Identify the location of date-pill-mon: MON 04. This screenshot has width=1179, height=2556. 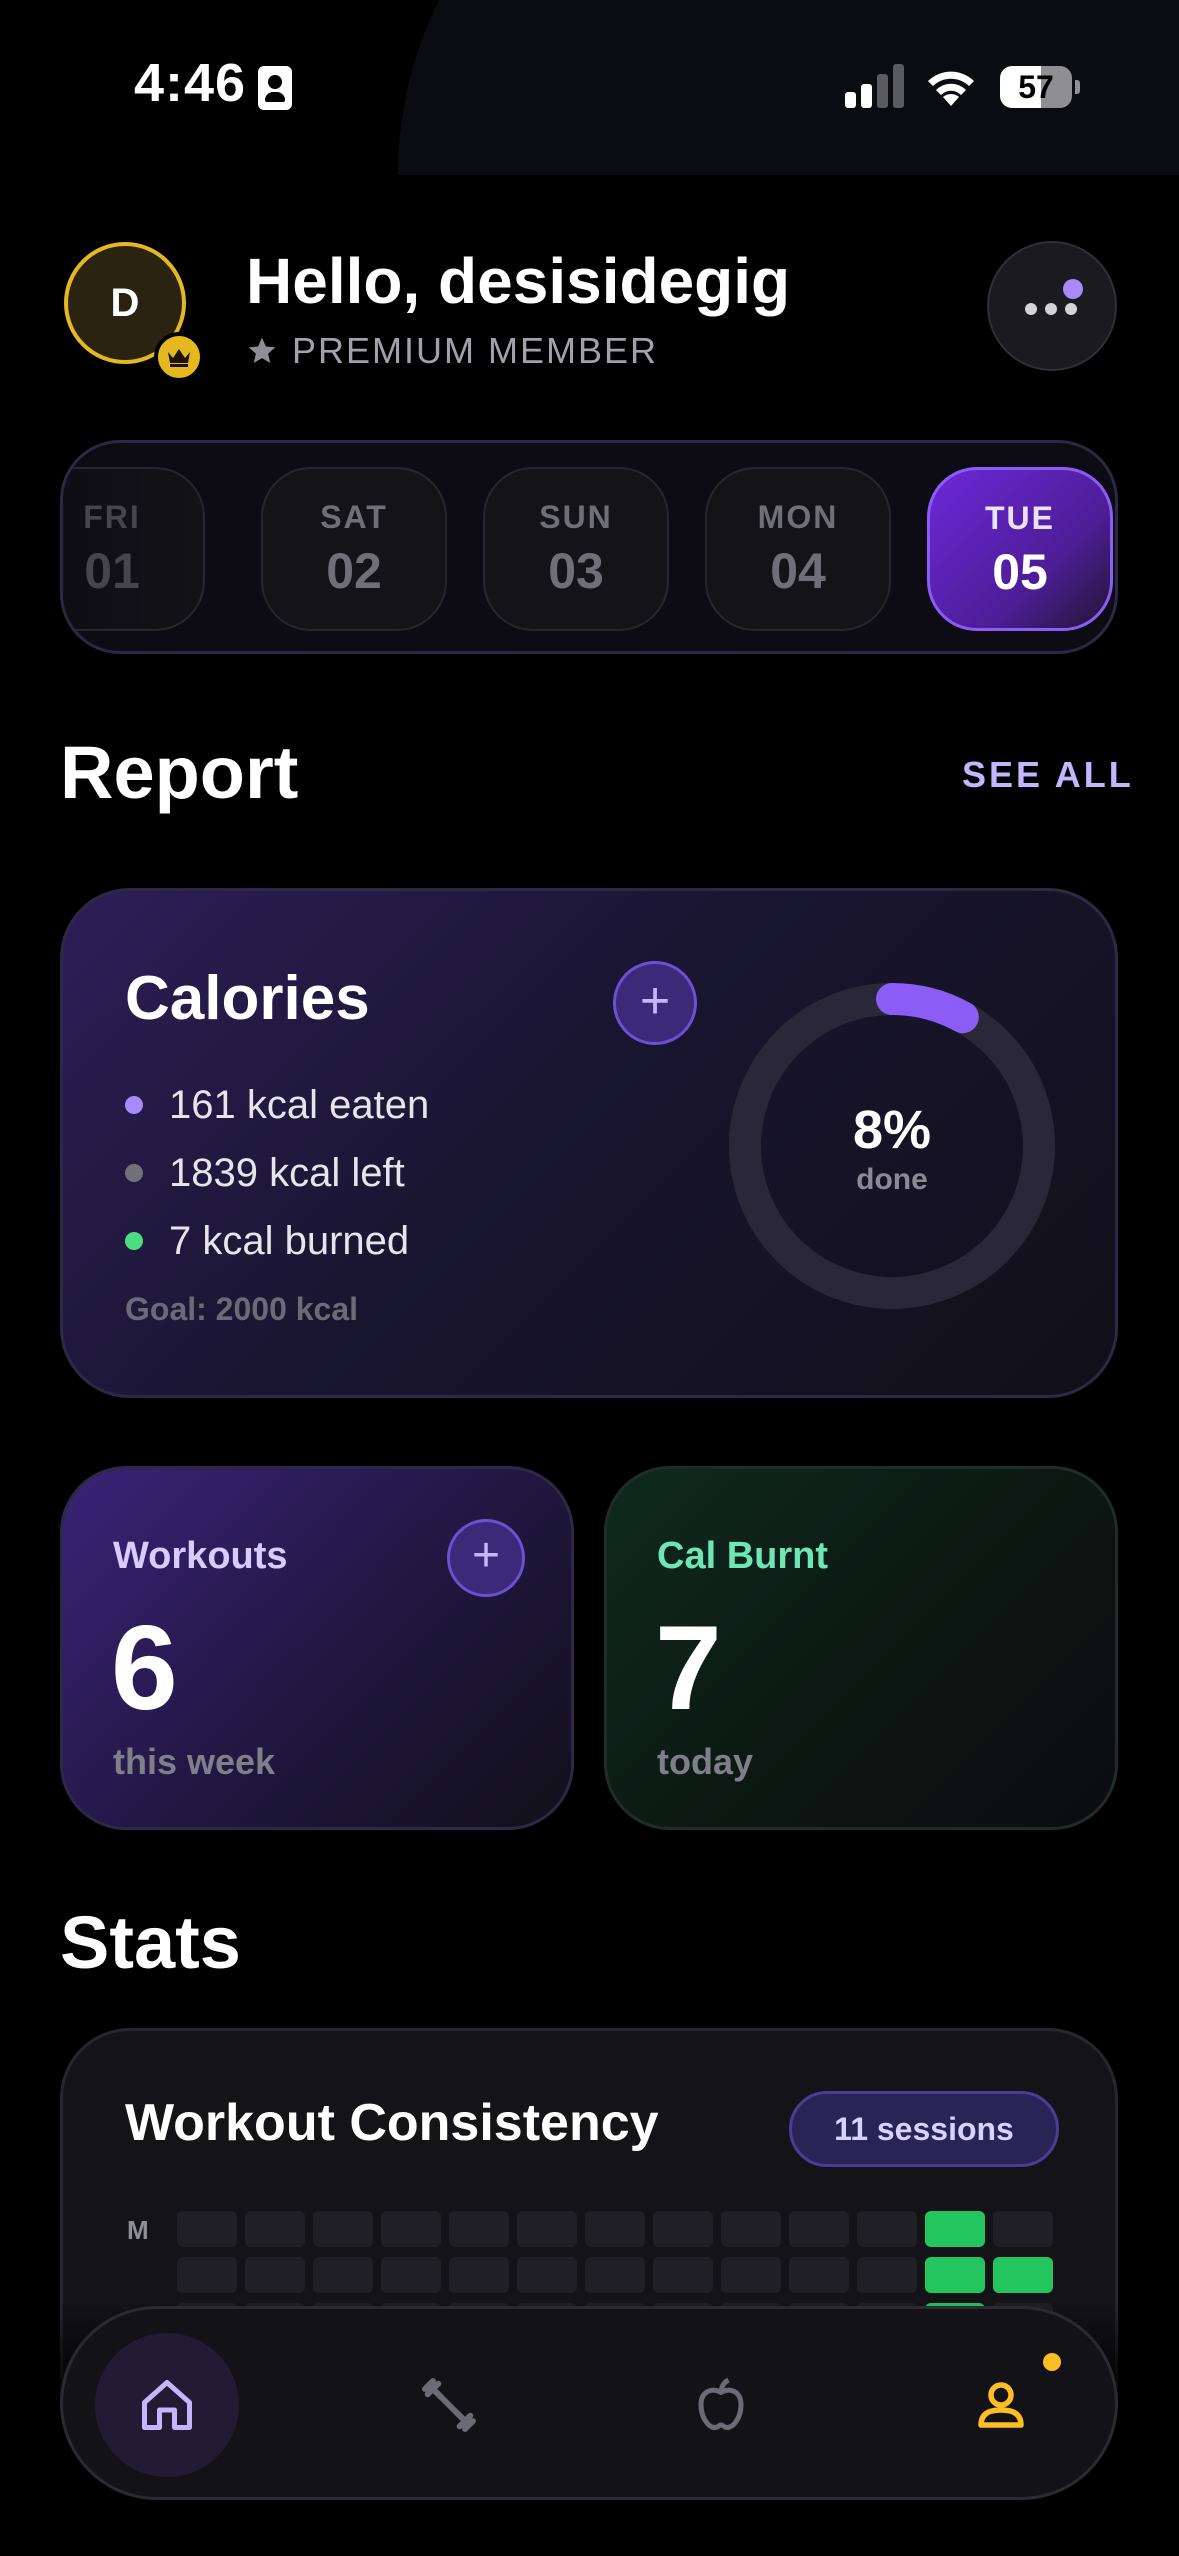
(798, 549).